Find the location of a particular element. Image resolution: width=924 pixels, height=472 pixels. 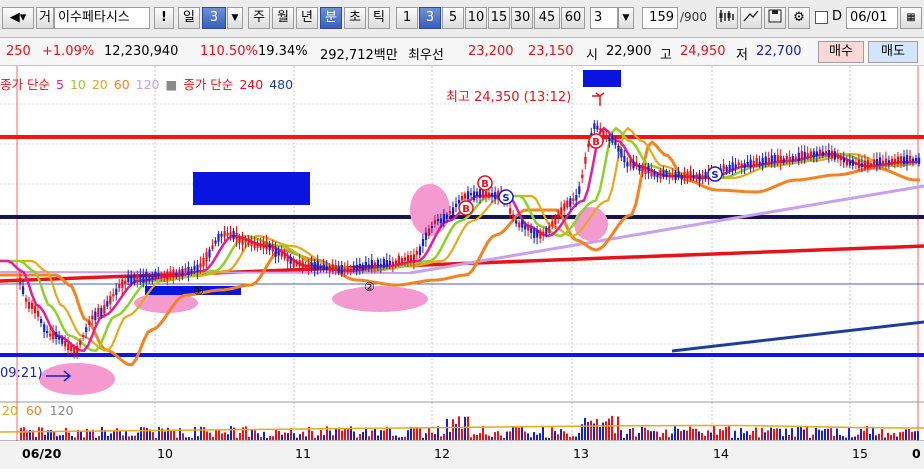

stock-name-field: 이수페타시스 is located at coordinates (102, 18).